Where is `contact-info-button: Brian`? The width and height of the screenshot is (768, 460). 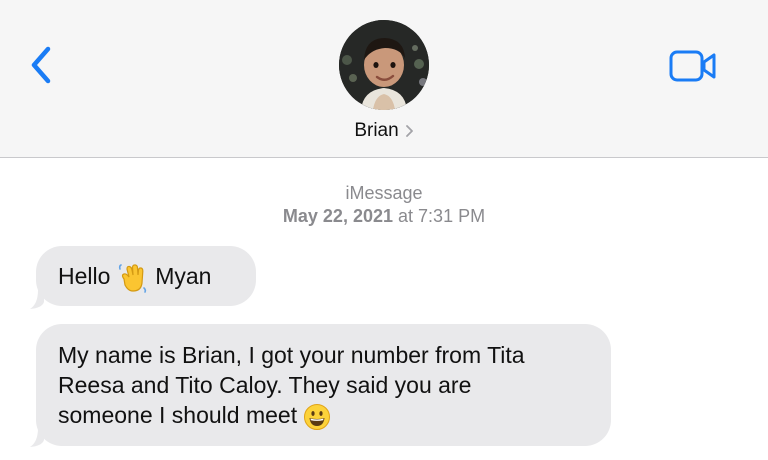 contact-info-button: Brian is located at coordinates (384, 131).